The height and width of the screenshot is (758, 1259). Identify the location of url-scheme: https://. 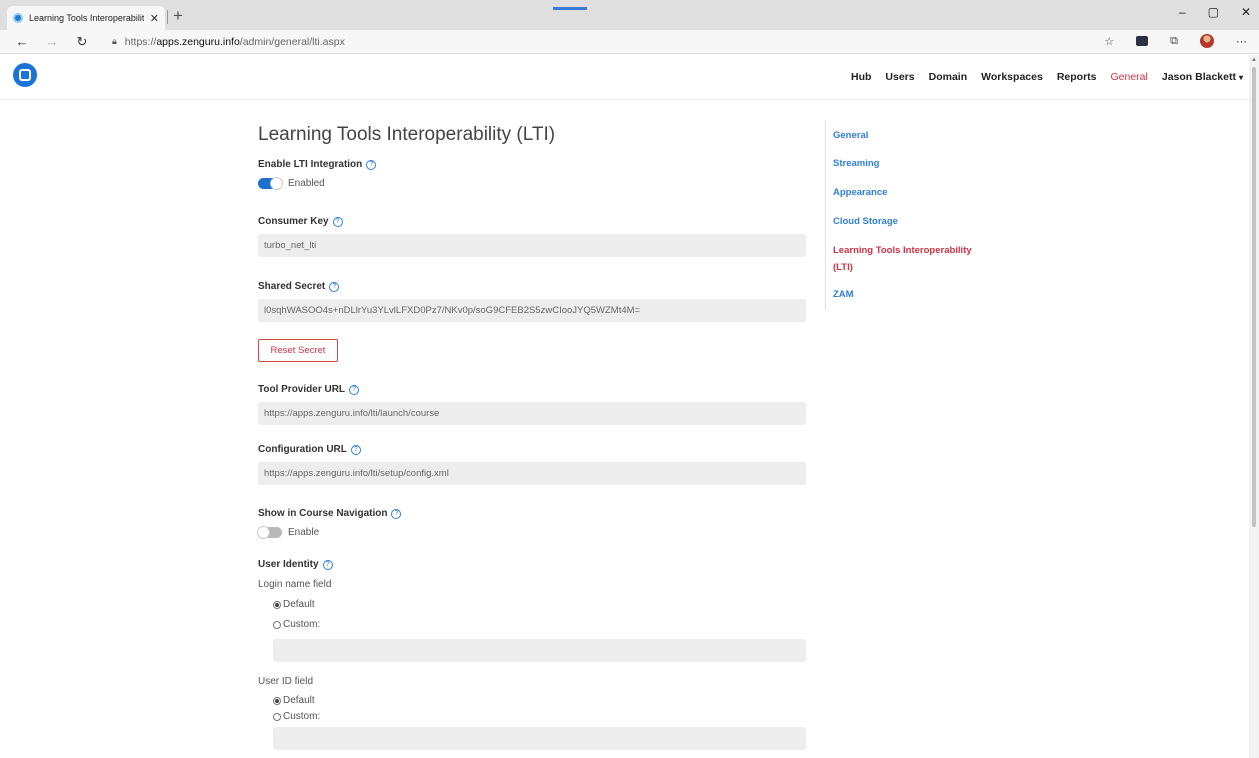
(140, 41).